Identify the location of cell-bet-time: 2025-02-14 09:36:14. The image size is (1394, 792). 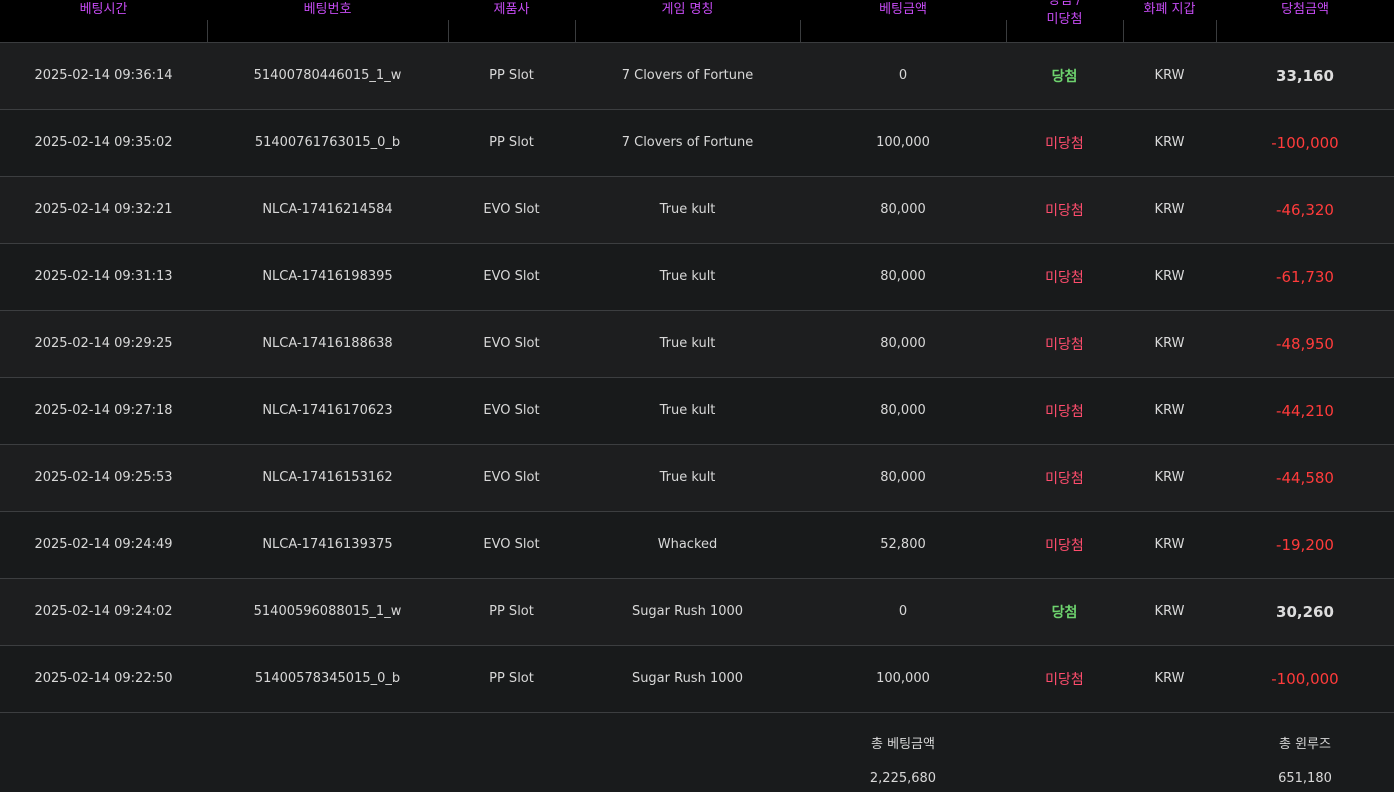
(103, 76).